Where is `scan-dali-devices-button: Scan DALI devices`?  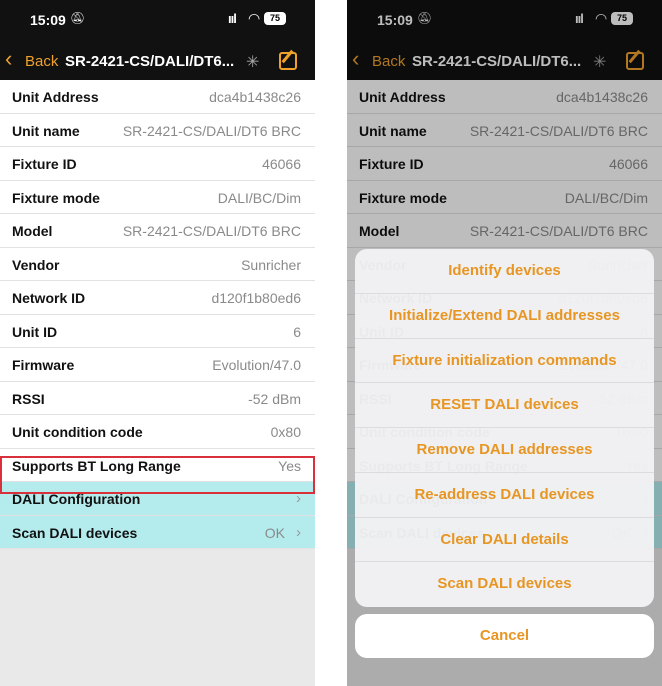 scan-dali-devices-button: Scan DALI devices is located at coordinates (504, 584).